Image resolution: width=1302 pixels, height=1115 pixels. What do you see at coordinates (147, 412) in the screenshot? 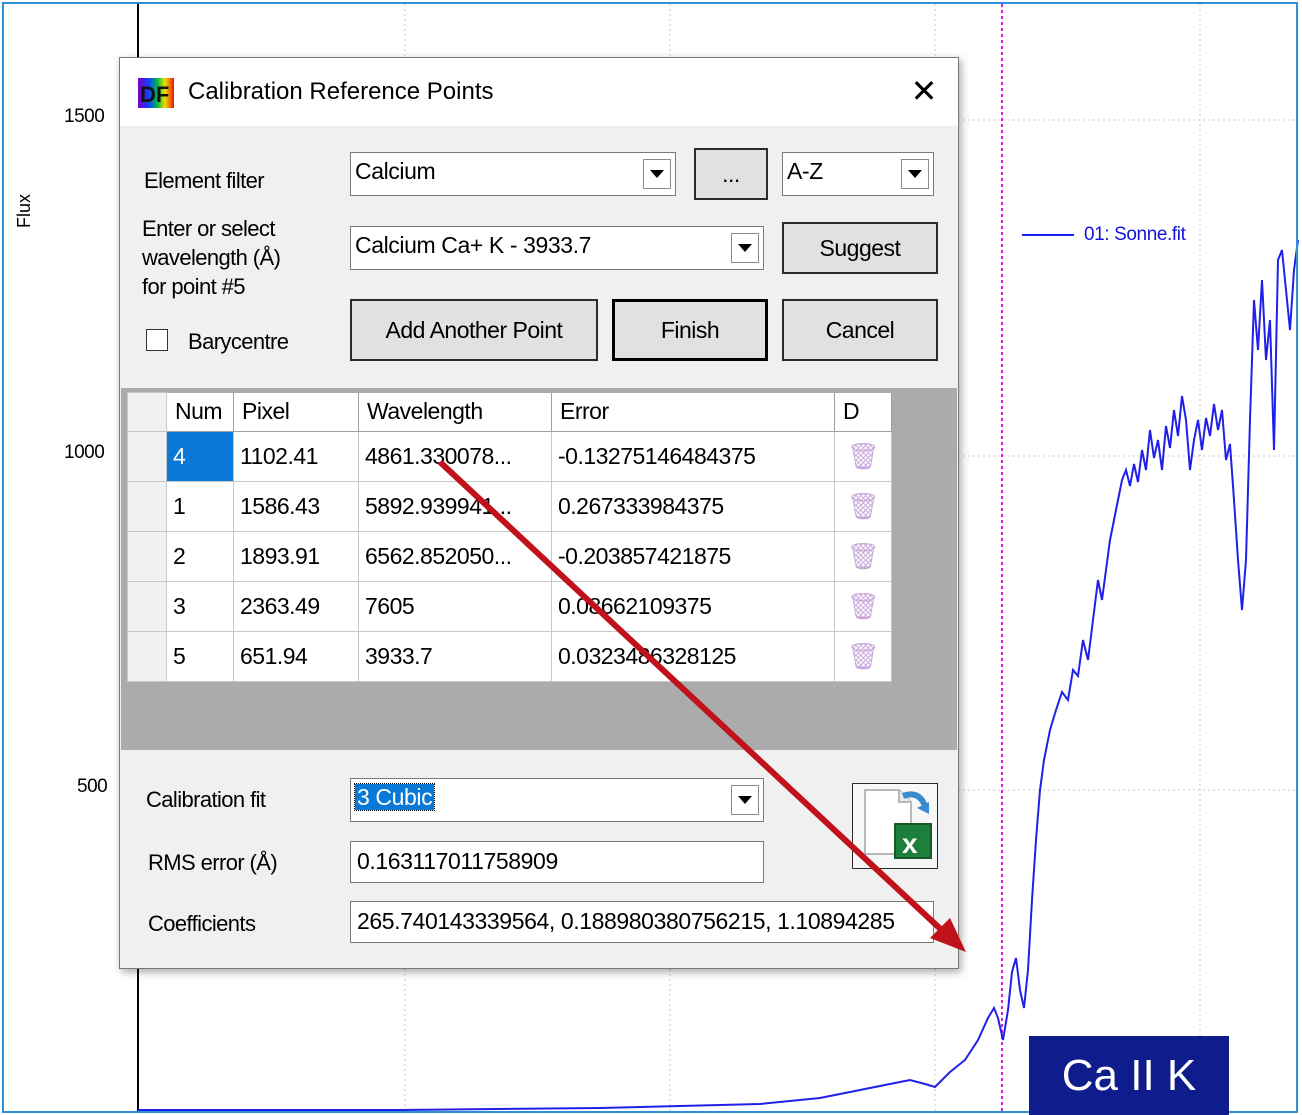
I see `grid-corner-cell` at bounding box center [147, 412].